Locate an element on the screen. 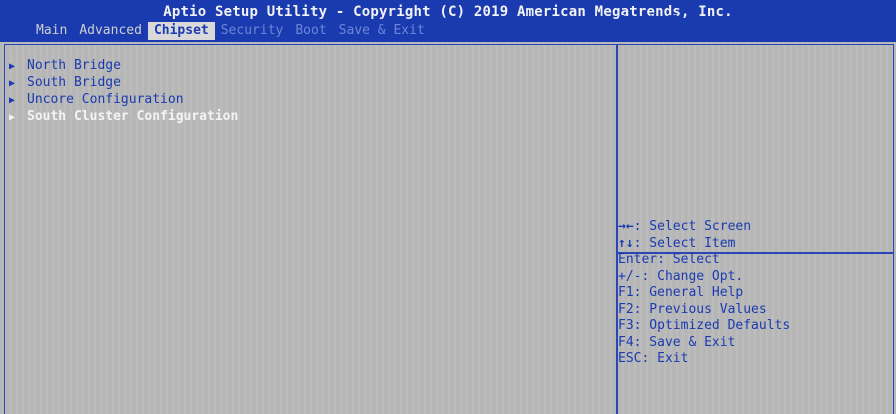 Image resolution: width=896 pixels, height=414 pixels. key-description: : Change Opt. is located at coordinates (692, 276).